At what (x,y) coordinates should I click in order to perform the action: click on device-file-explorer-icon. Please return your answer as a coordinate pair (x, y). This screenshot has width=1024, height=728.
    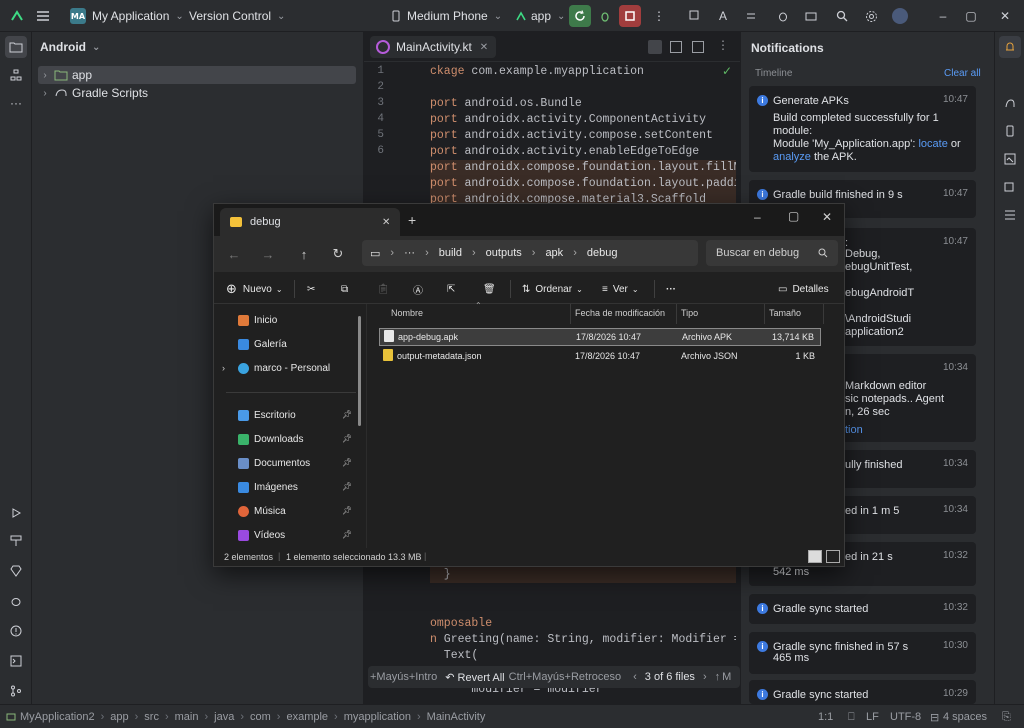
    Looking at the image, I should click on (1010, 131).